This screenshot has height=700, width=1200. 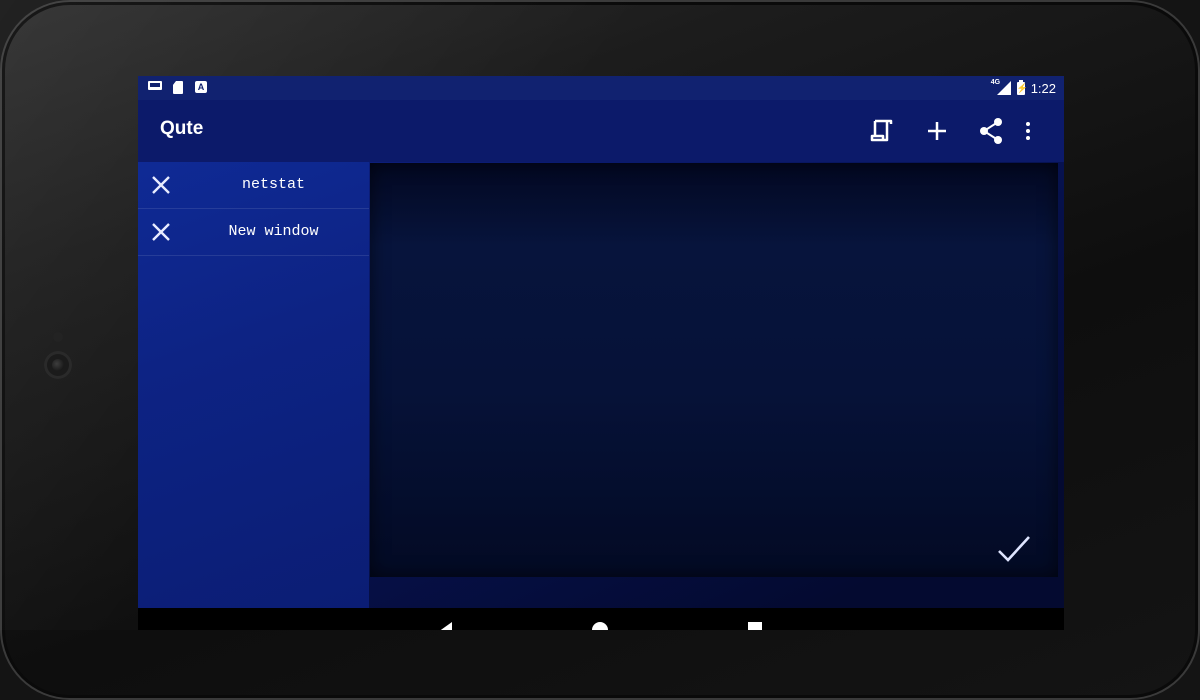 I want to click on app-bar: Qute, so click(x=601, y=131).